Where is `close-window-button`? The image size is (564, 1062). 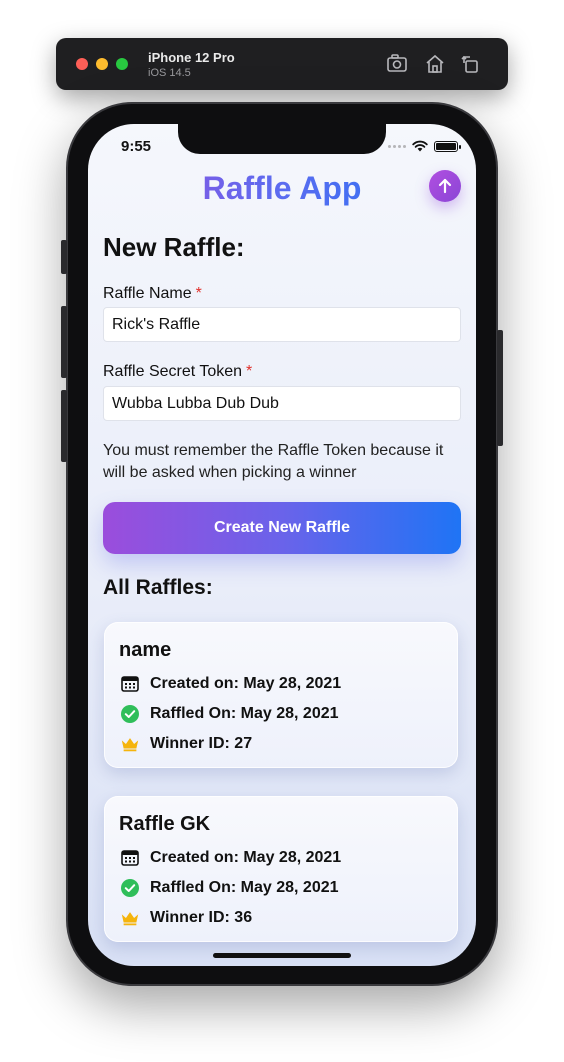 close-window-button is located at coordinates (82, 64).